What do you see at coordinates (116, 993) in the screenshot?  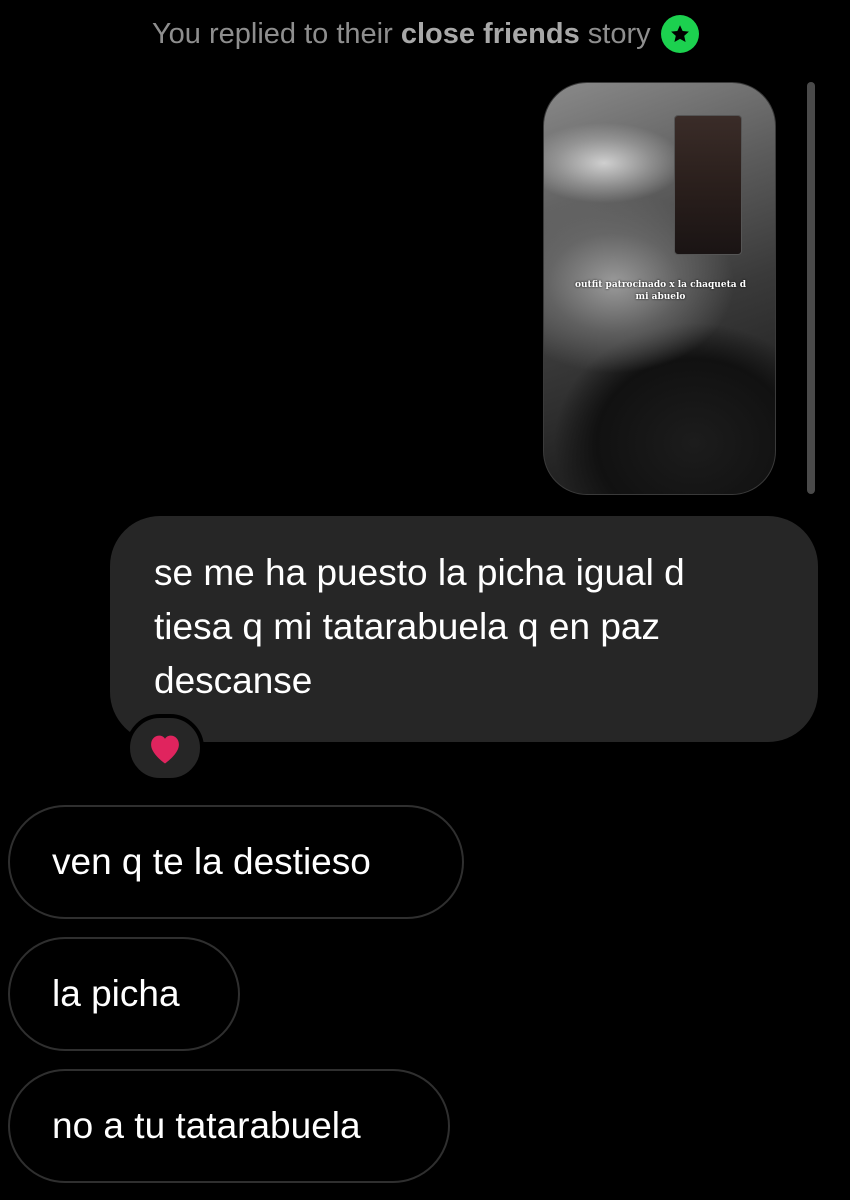 I see `message-text: la picha` at bounding box center [116, 993].